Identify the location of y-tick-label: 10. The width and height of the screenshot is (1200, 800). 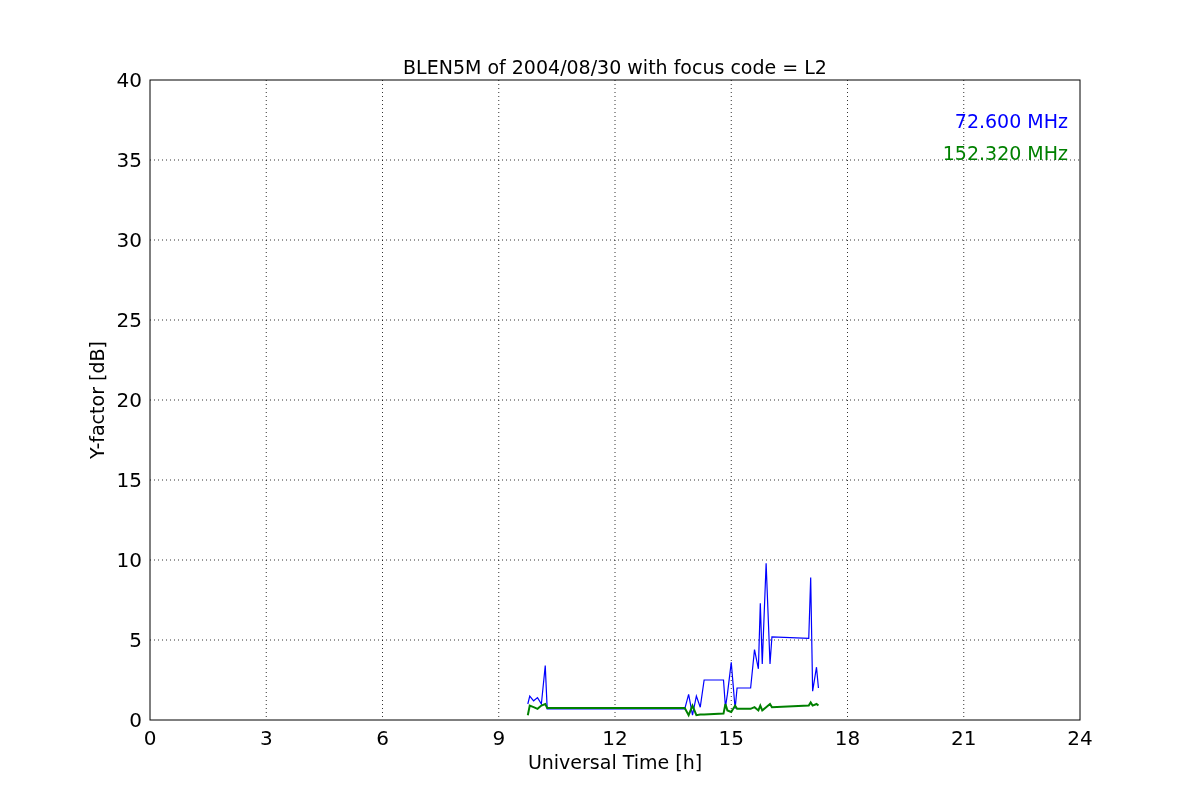
(129, 560).